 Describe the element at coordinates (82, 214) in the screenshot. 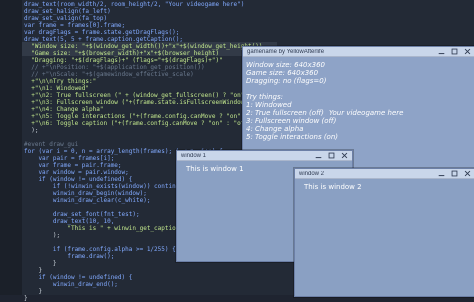

I see `code-line: draw_set_font(fnt_test);` at that location.